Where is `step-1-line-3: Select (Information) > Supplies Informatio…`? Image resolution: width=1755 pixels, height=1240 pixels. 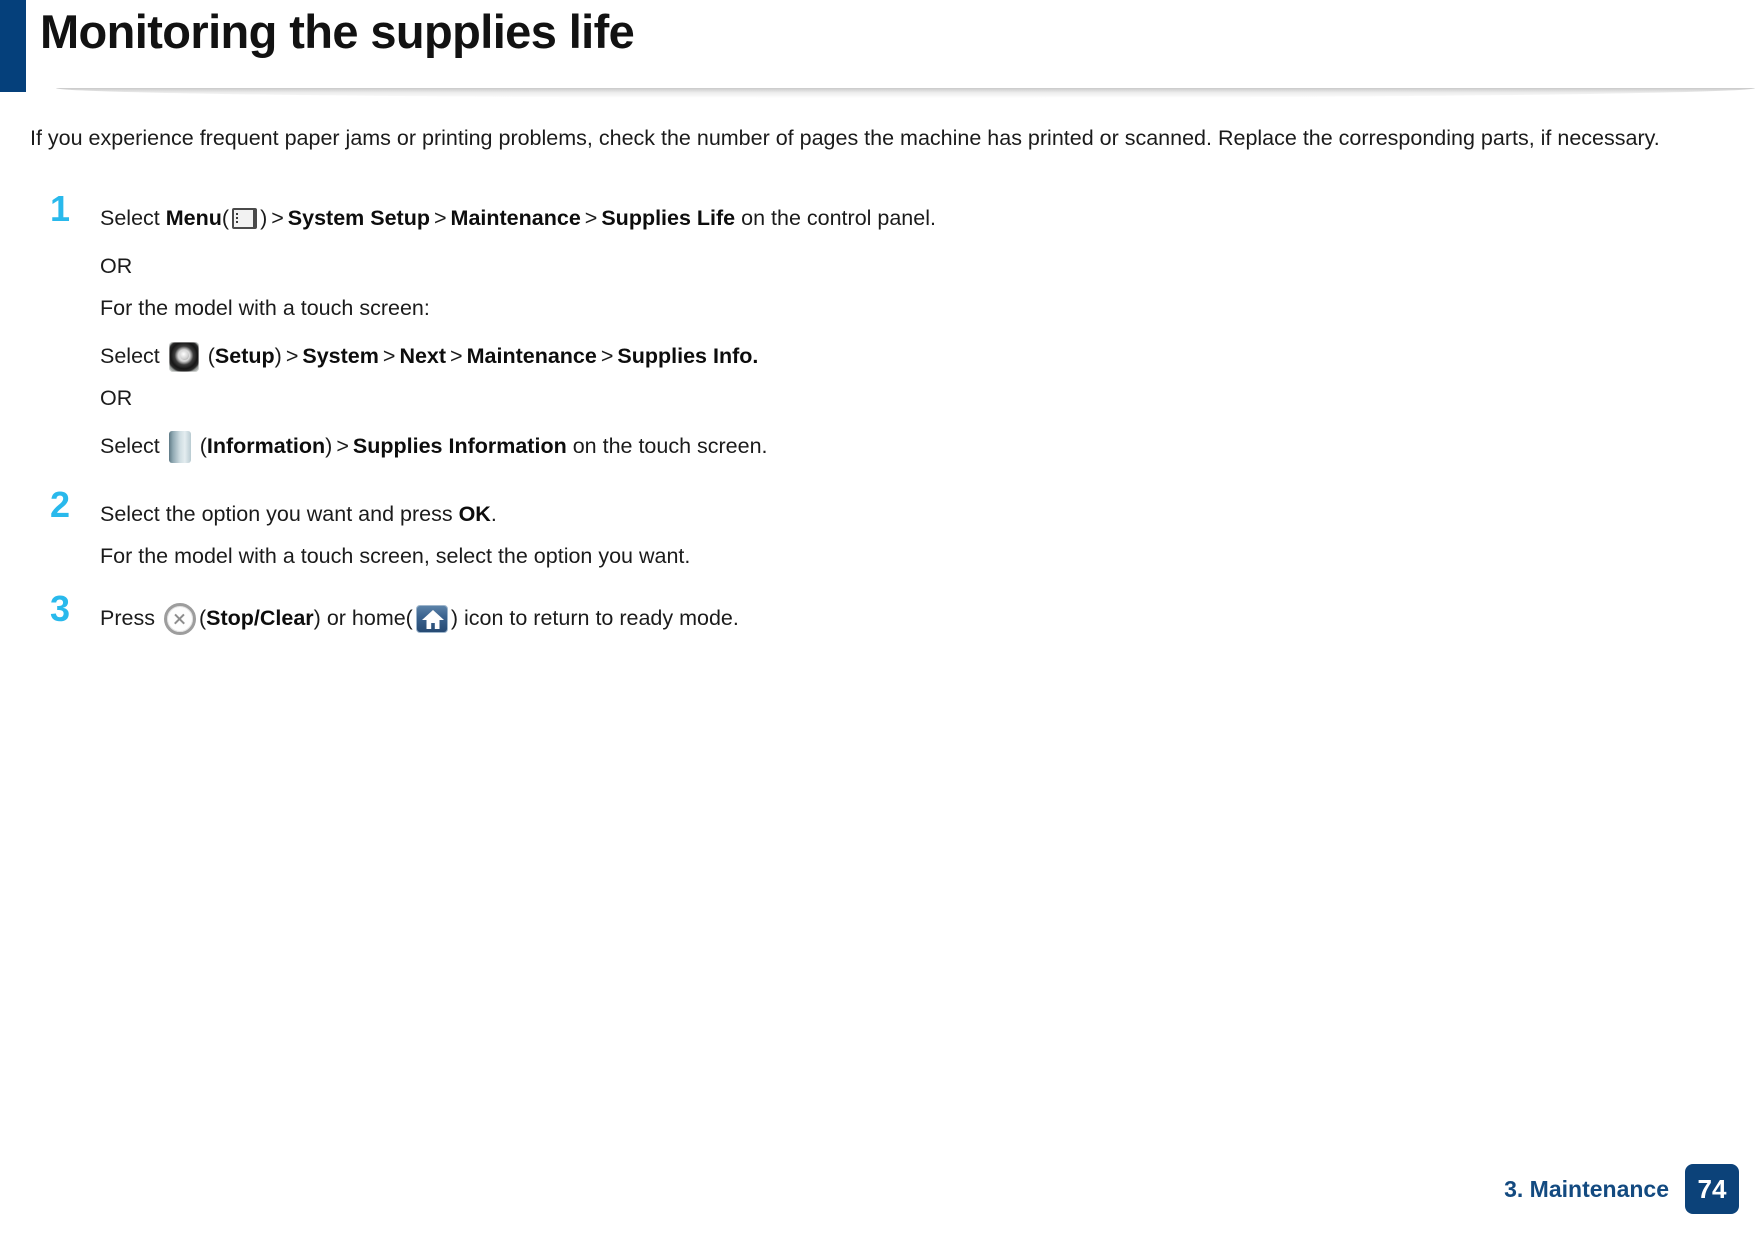
step-1-line-3: Select (Information) > Supplies Informatio… is located at coordinates (927, 446).